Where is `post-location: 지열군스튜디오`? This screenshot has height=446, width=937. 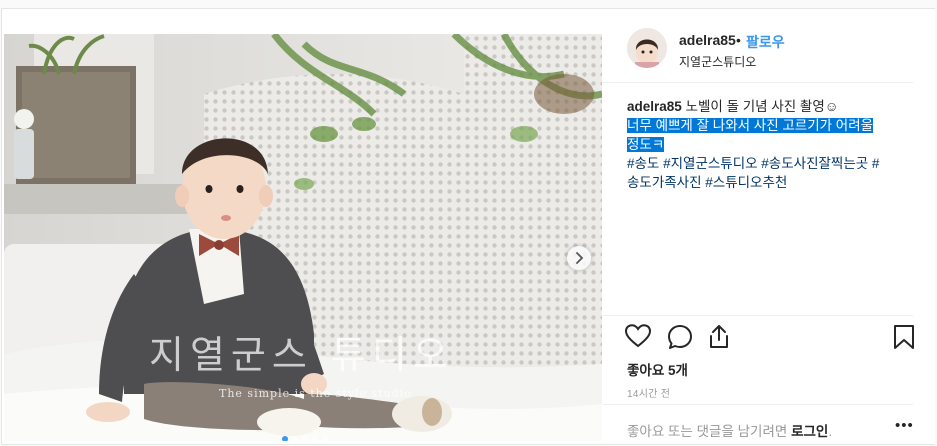 post-location: 지열군스튜디오 is located at coordinates (717, 61).